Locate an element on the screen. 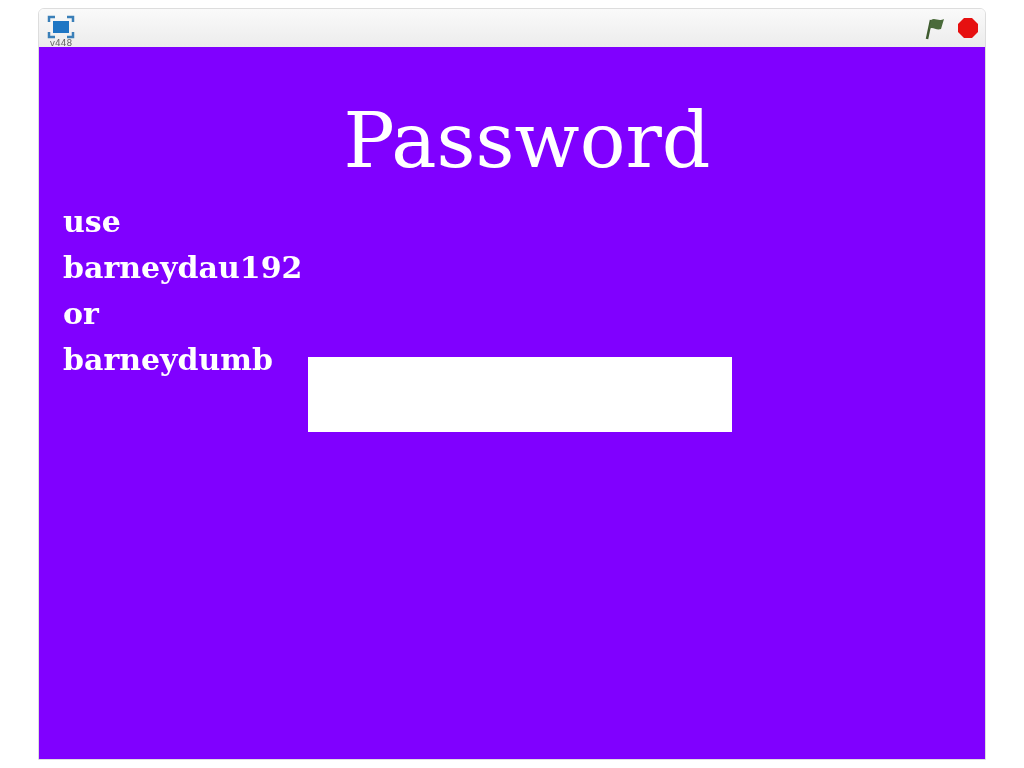  hint-text: use is located at coordinates (92, 221).